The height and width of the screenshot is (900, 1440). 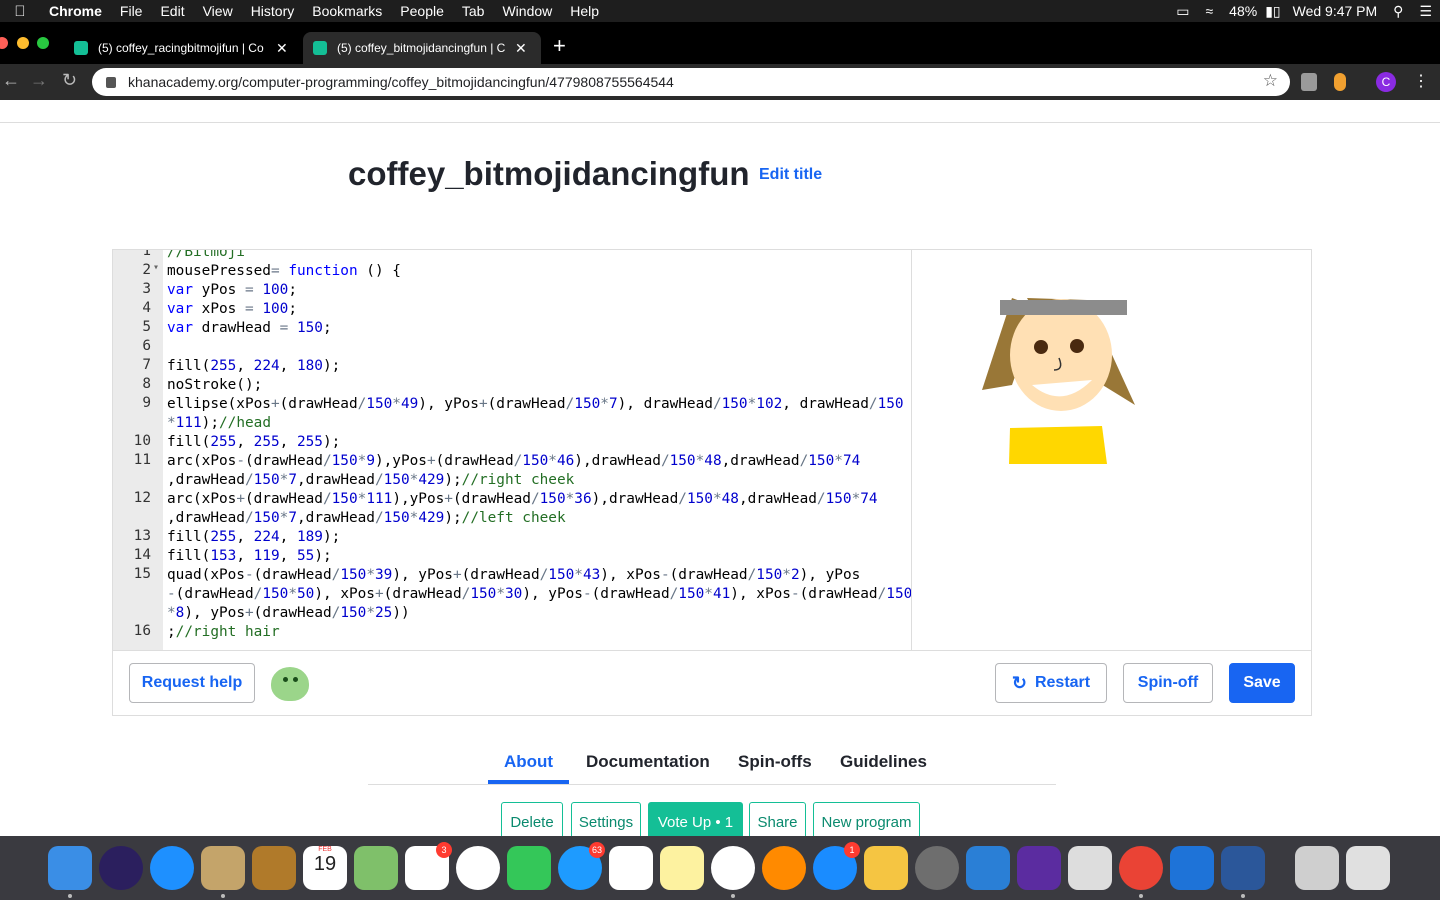 What do you see at coordinates (733, 868) in the screenshot?
I see `itunes-icon` at bounding box center [733, 868].